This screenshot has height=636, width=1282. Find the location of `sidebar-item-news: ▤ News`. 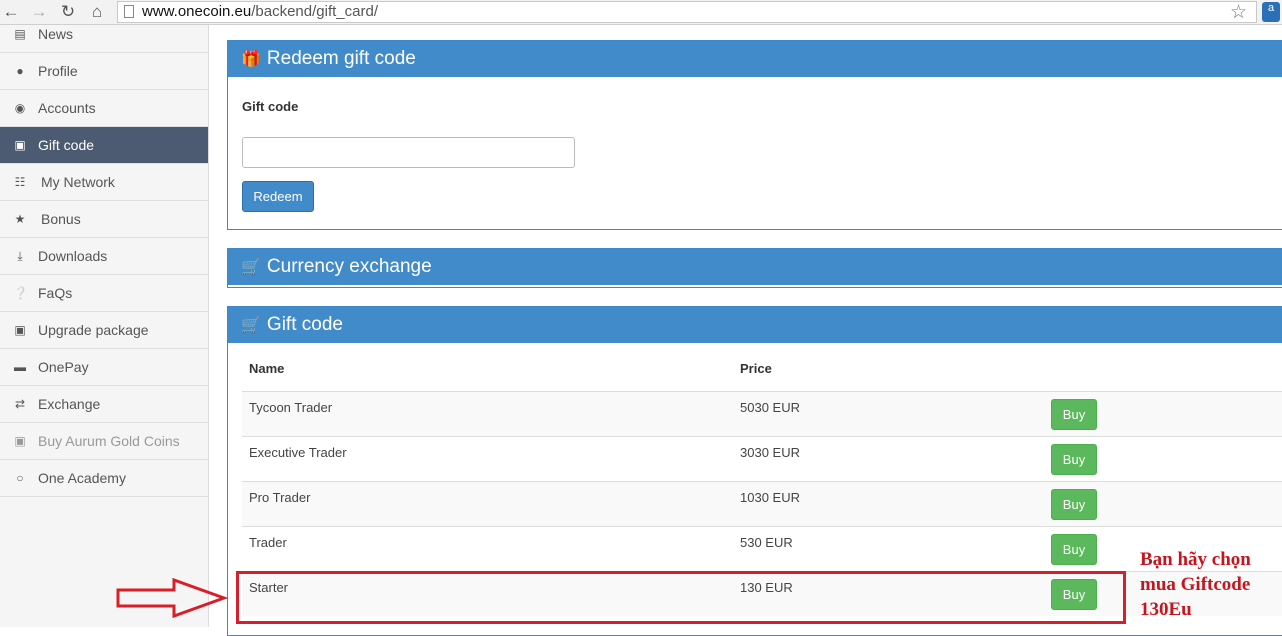

sidebar-item-news: ▤ News is located at coordinates (104, 34).